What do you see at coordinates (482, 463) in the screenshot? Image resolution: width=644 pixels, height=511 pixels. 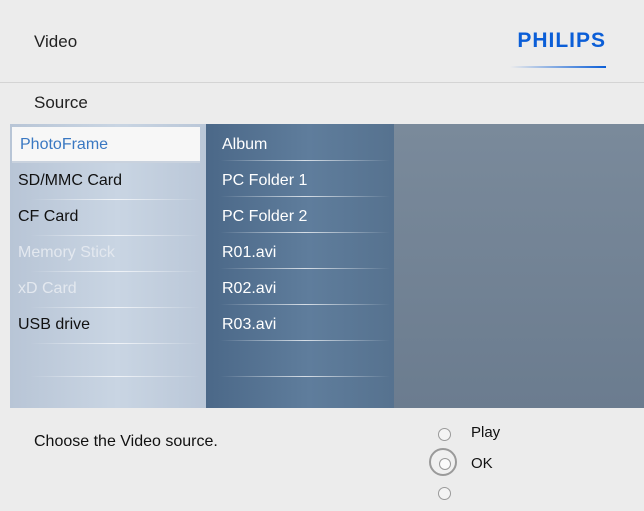 I see `ok-label: OK` at bounding box center [482, 463].